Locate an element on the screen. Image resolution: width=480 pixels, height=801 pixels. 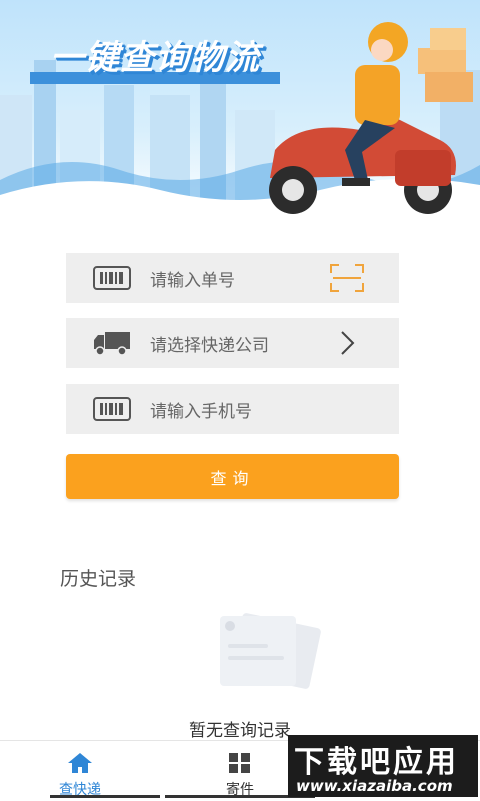
watermark-brand: 下载吧应用 is located at coordinates (376, 762).